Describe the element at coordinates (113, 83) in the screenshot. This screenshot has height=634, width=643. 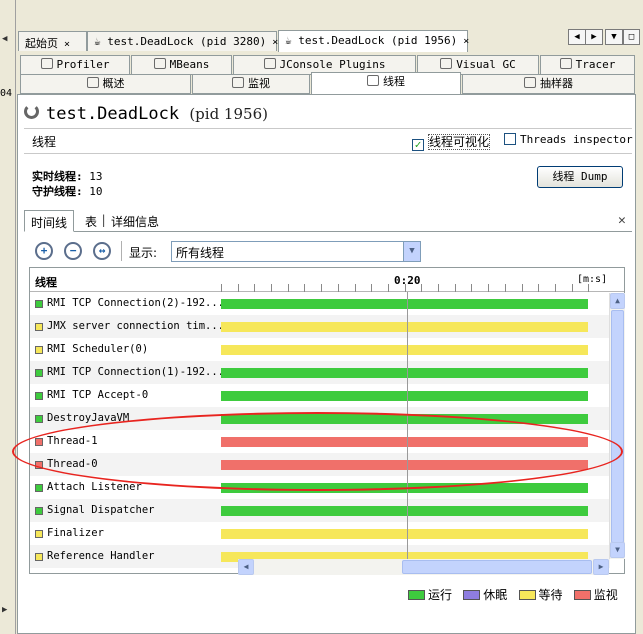
I see `tab-label: 概述` at that location.